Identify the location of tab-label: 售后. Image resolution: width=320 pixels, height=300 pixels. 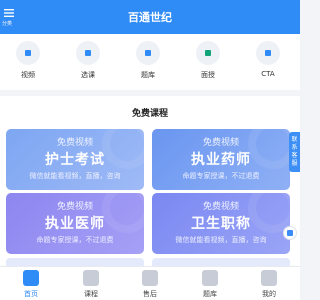
(150, 294).